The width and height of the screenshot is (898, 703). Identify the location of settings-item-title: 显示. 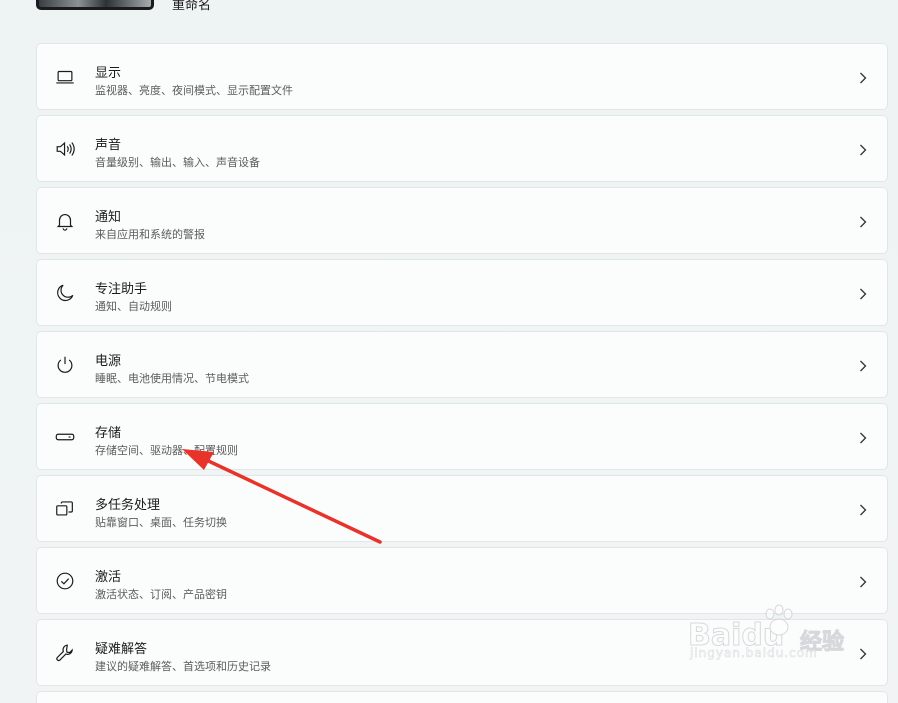
(108, 73).